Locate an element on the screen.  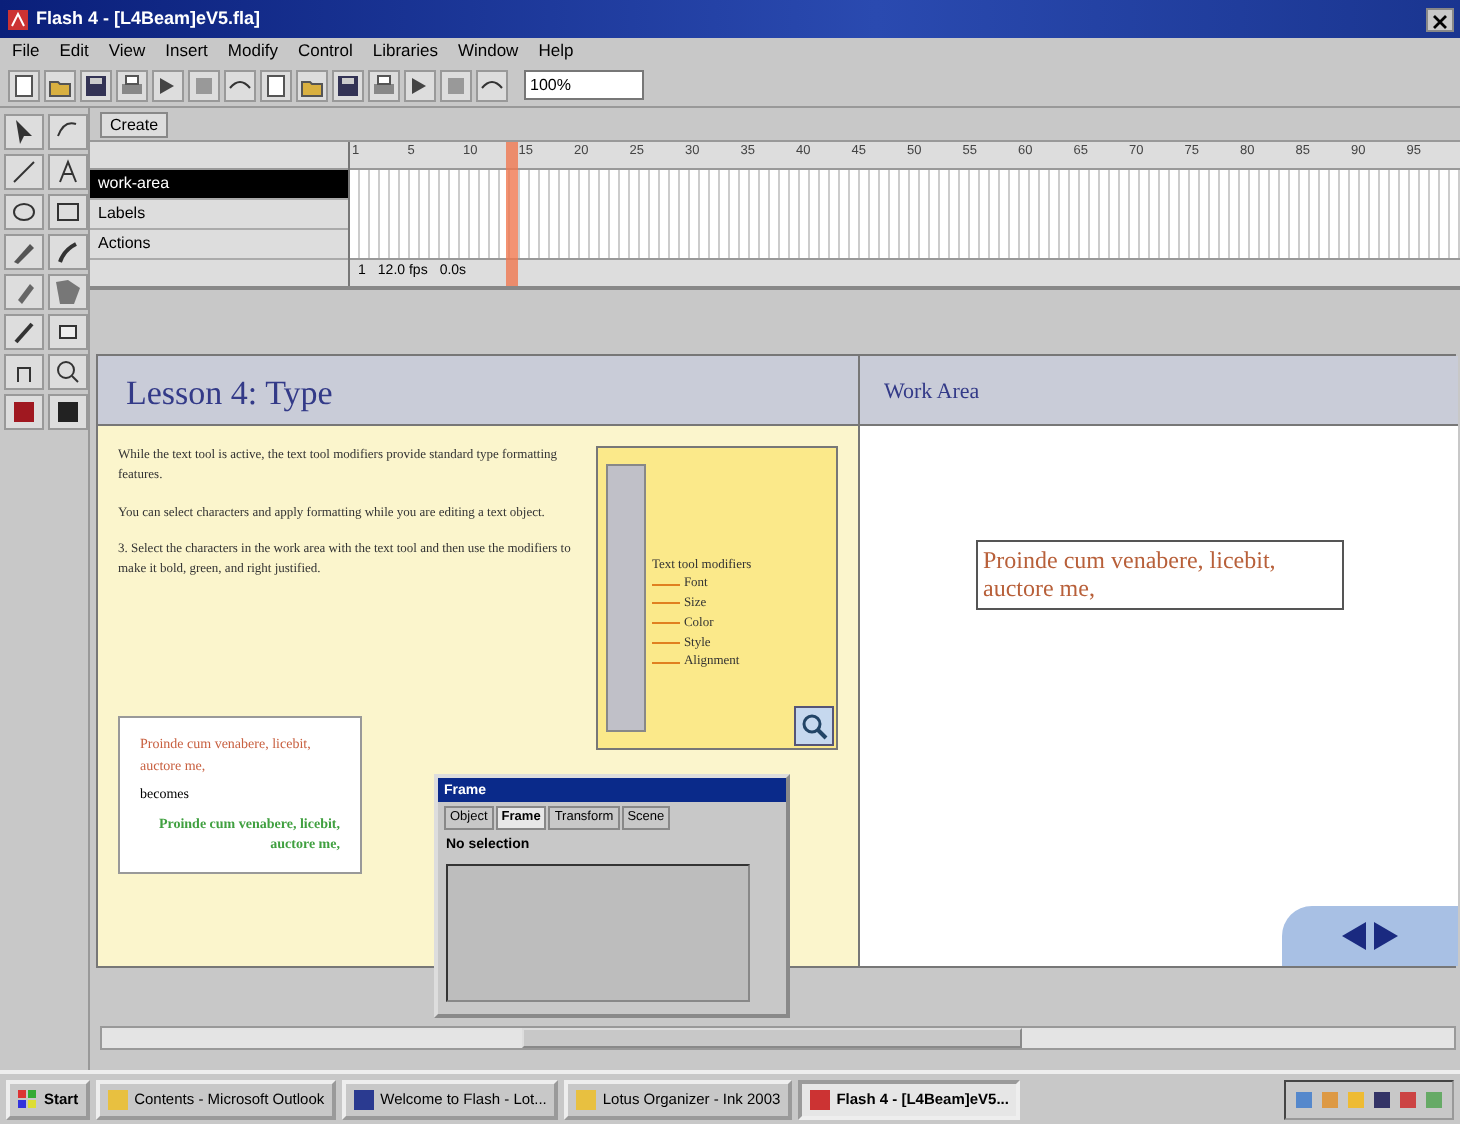
menu-item: Help is located at coordinates (556, 51).